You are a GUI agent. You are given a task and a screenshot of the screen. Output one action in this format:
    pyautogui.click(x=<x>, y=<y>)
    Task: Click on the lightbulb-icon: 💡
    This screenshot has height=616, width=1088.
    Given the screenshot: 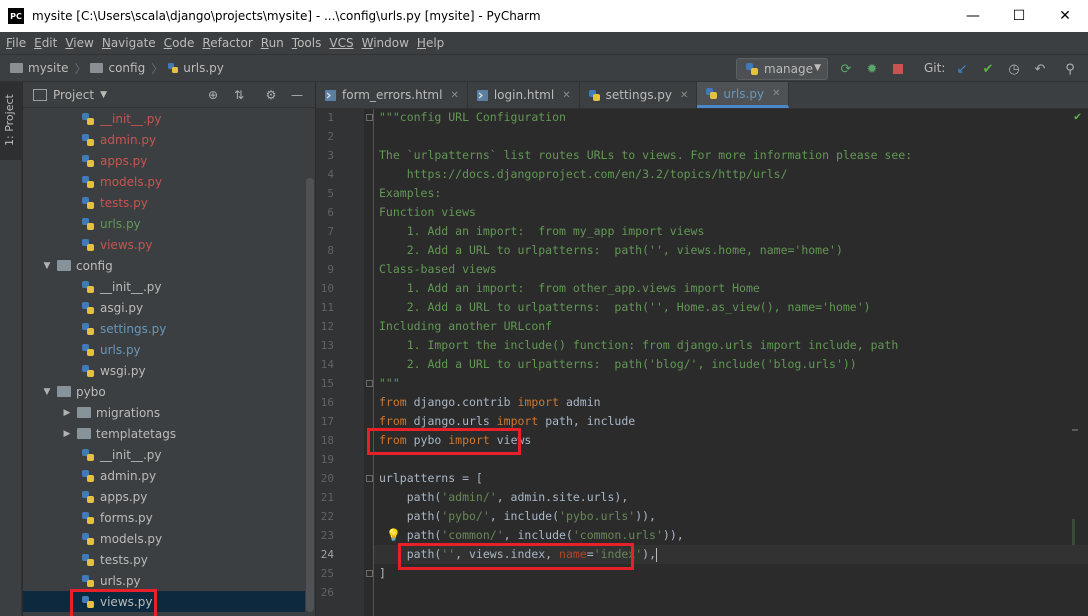 What is the action you would take?
    pyautogui.click(x=393, y=535)
    